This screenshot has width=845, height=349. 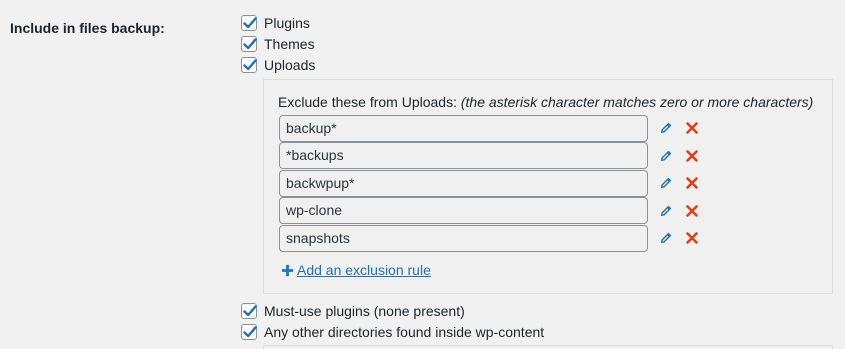 I want to click on uploads-checkbox, so click(x=249, y=65).